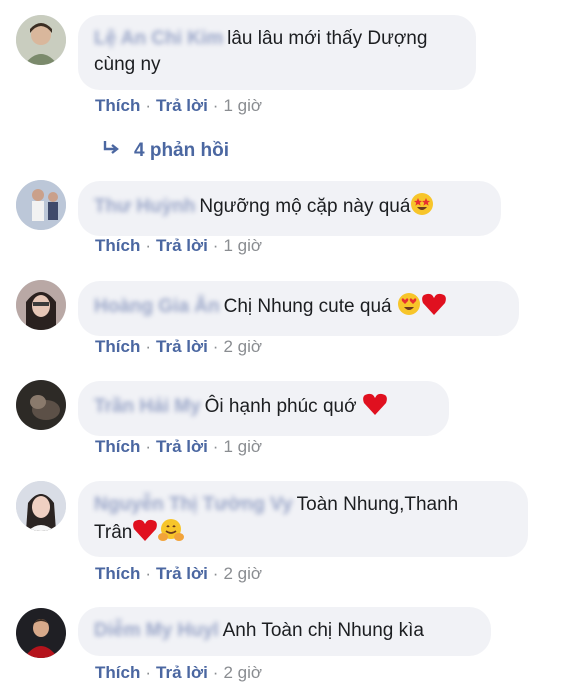 The width and height of the screenshot is (580, 697). What do you see at coordinates (409, 308) in the screenshot?
I see `heart-eyes-emoji` at bounding box center [409, 308].